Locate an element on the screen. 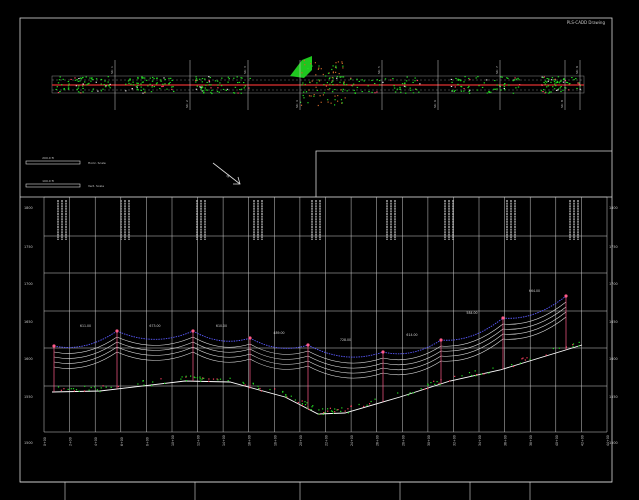  shield-wire-span is located at coordinates (534, 307).